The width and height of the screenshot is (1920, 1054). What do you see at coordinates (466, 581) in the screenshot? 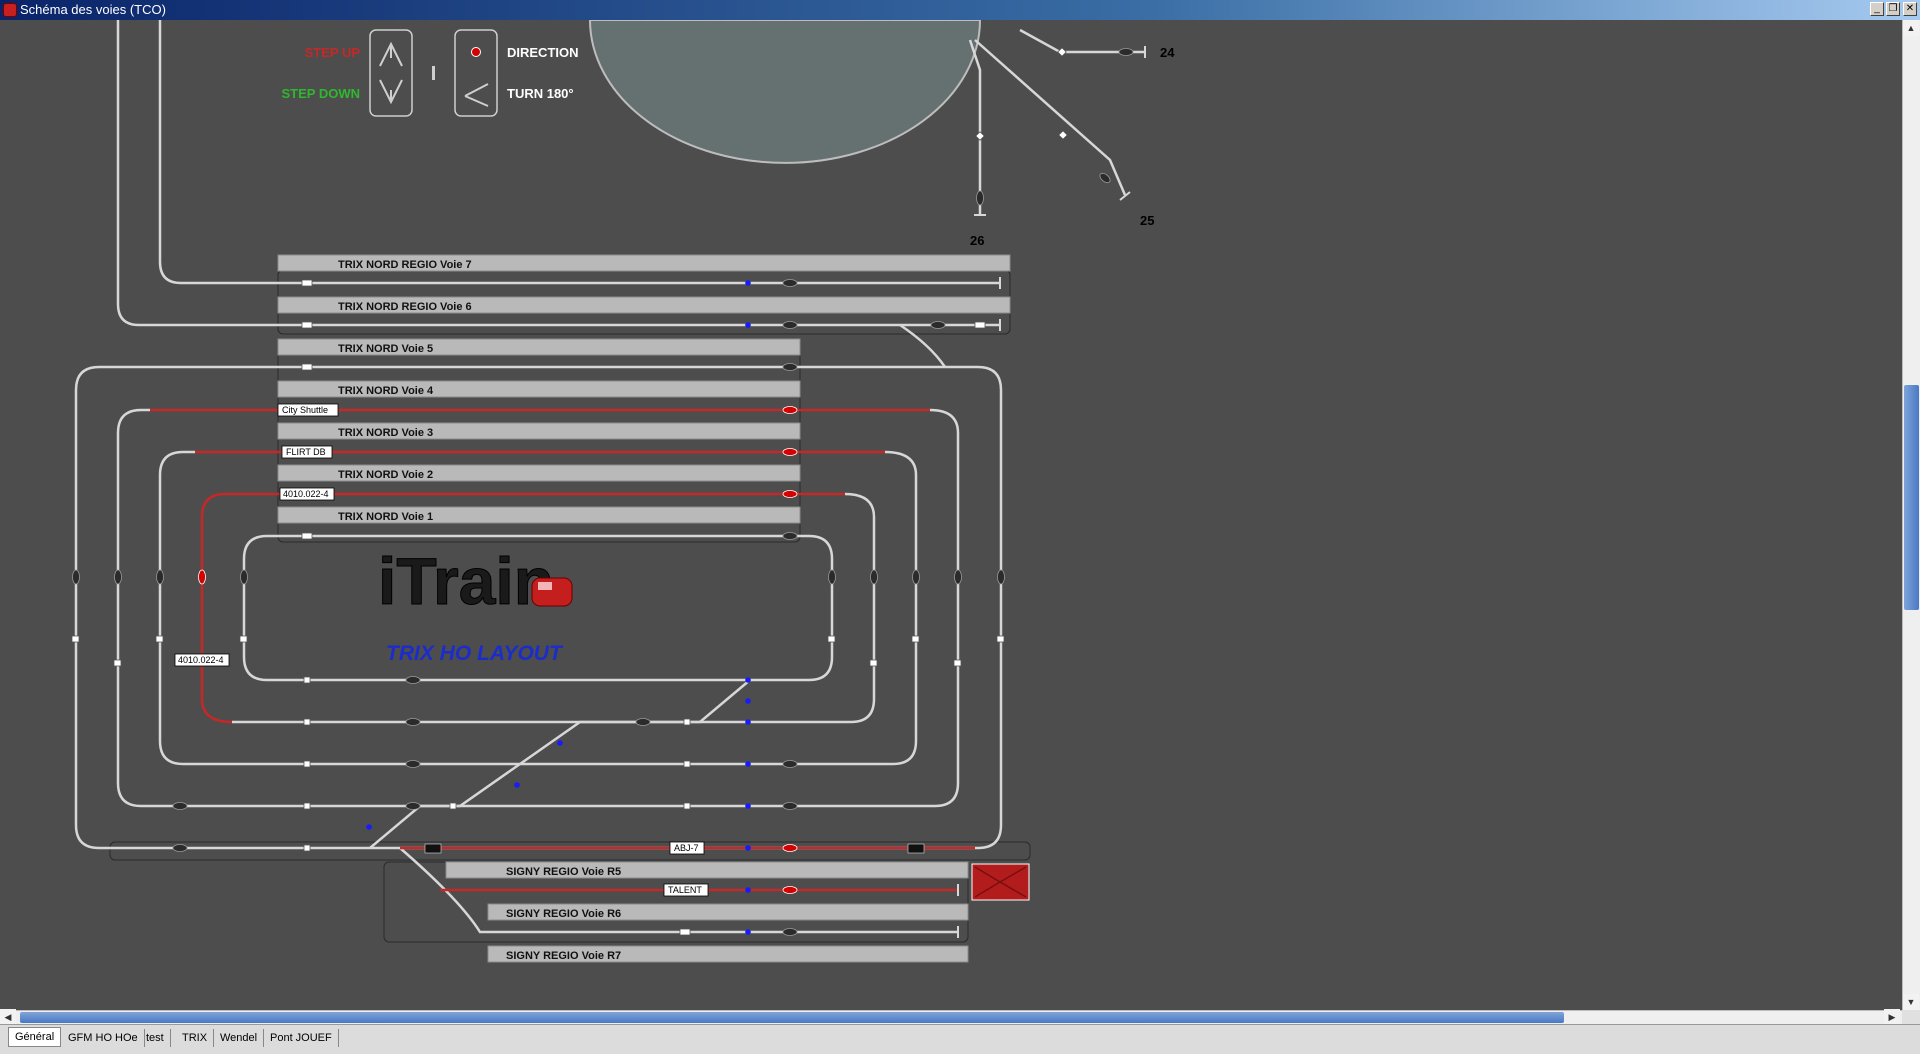
I see `itrain-logo-text: iTrain` at bounding box center [466, 581].